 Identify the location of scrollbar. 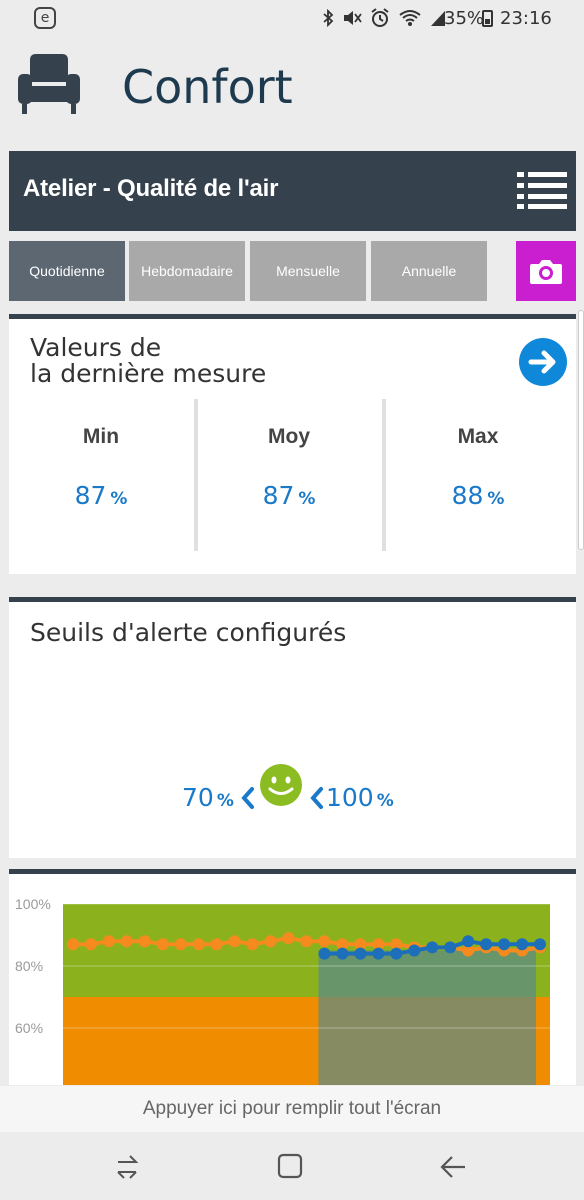
(581, 430).